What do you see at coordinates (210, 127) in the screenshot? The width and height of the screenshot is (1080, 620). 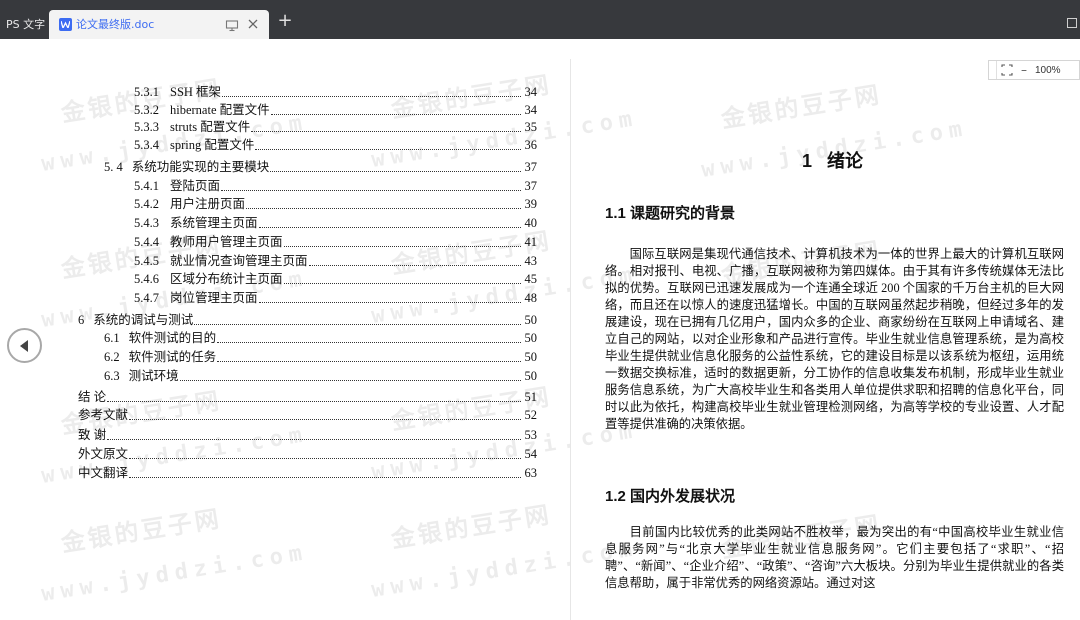 I see `toc-entry-title: struts 配置文件` at bounding box center [210, 127].